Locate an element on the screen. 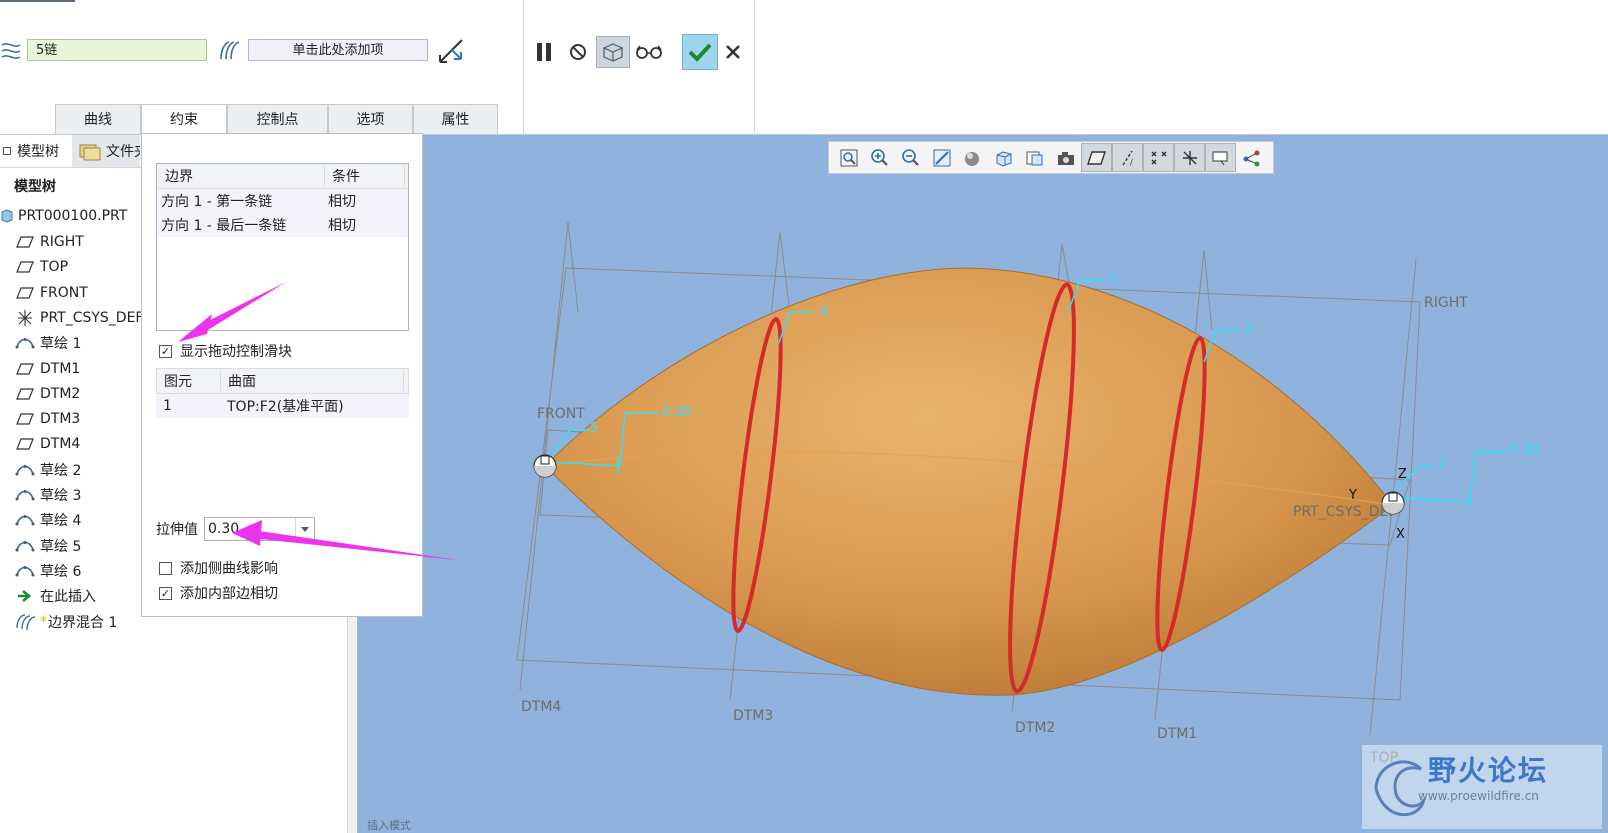  datum-label-front: FRONT is located at coordinates (561, 414).